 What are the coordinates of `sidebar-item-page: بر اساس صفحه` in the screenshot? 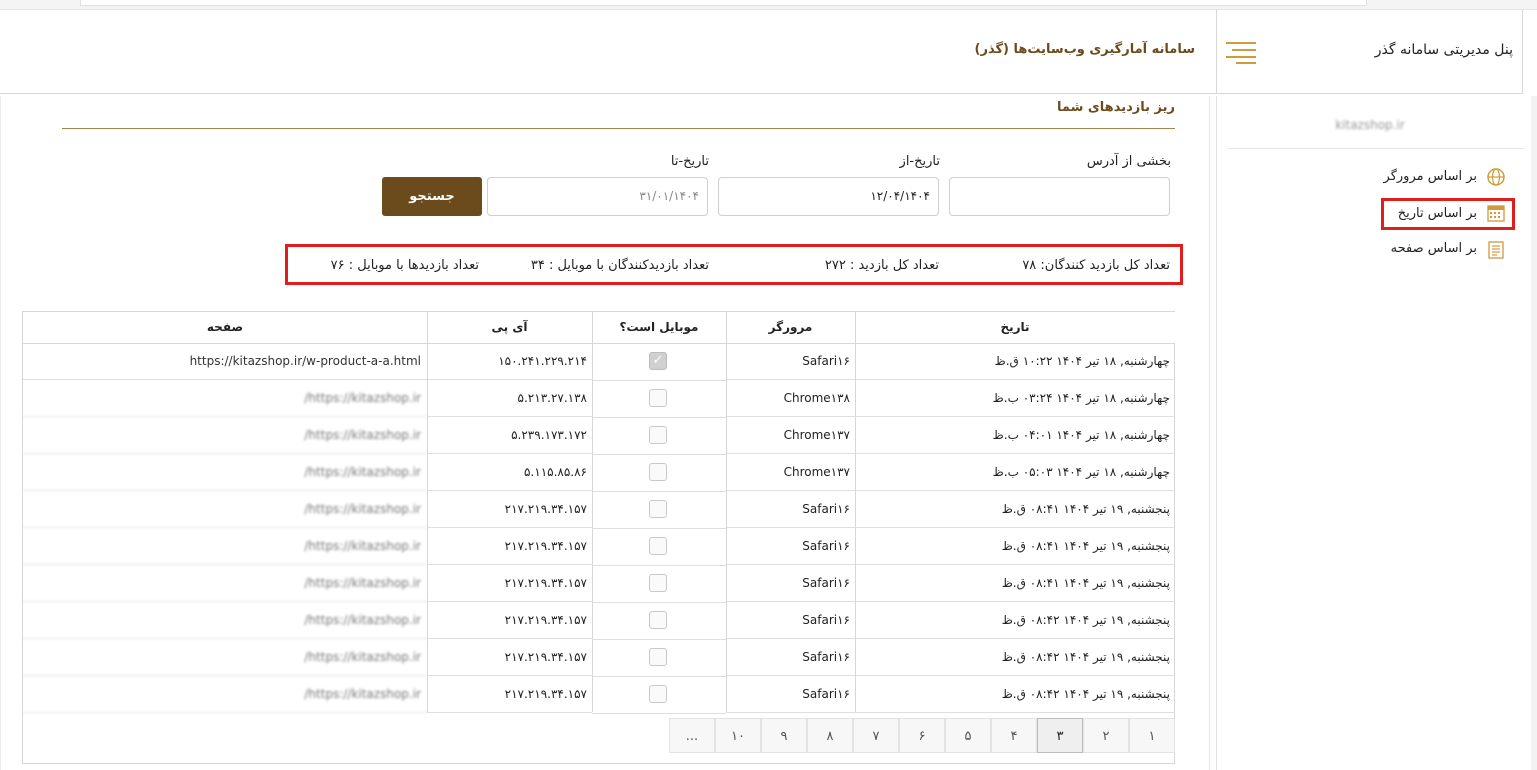 It's located at (1434, 248).